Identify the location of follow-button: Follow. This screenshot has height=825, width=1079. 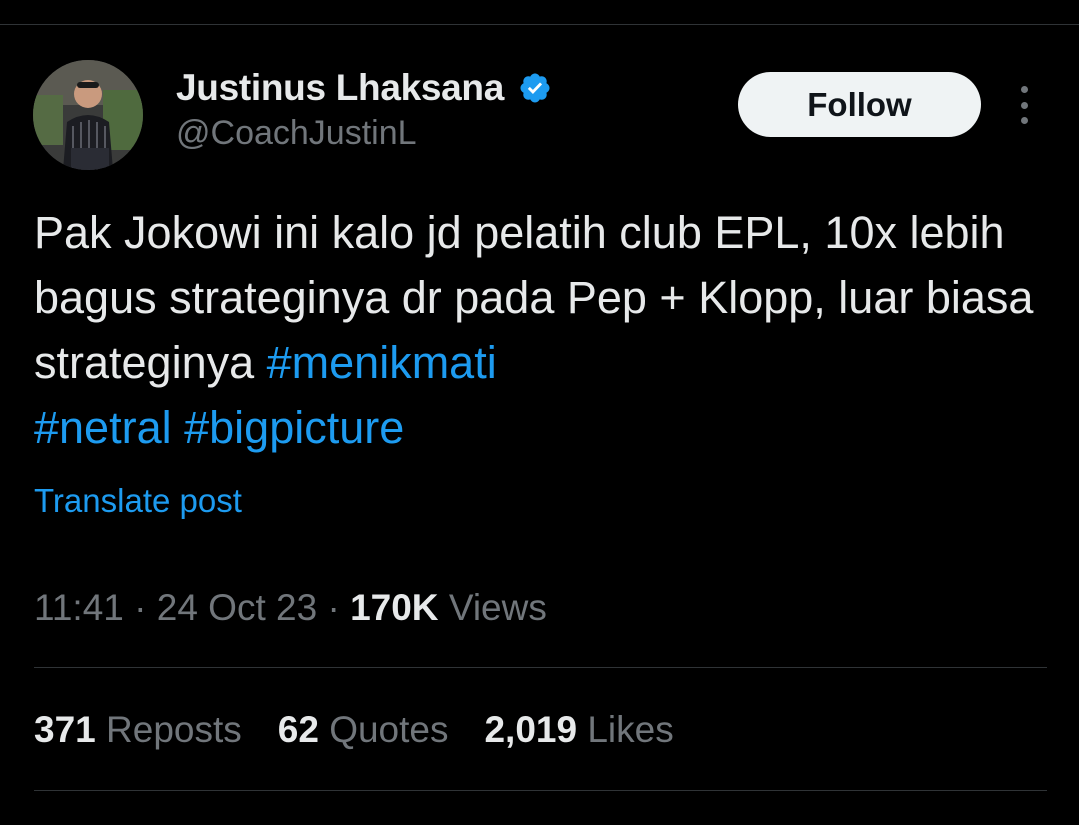
(859, 104).